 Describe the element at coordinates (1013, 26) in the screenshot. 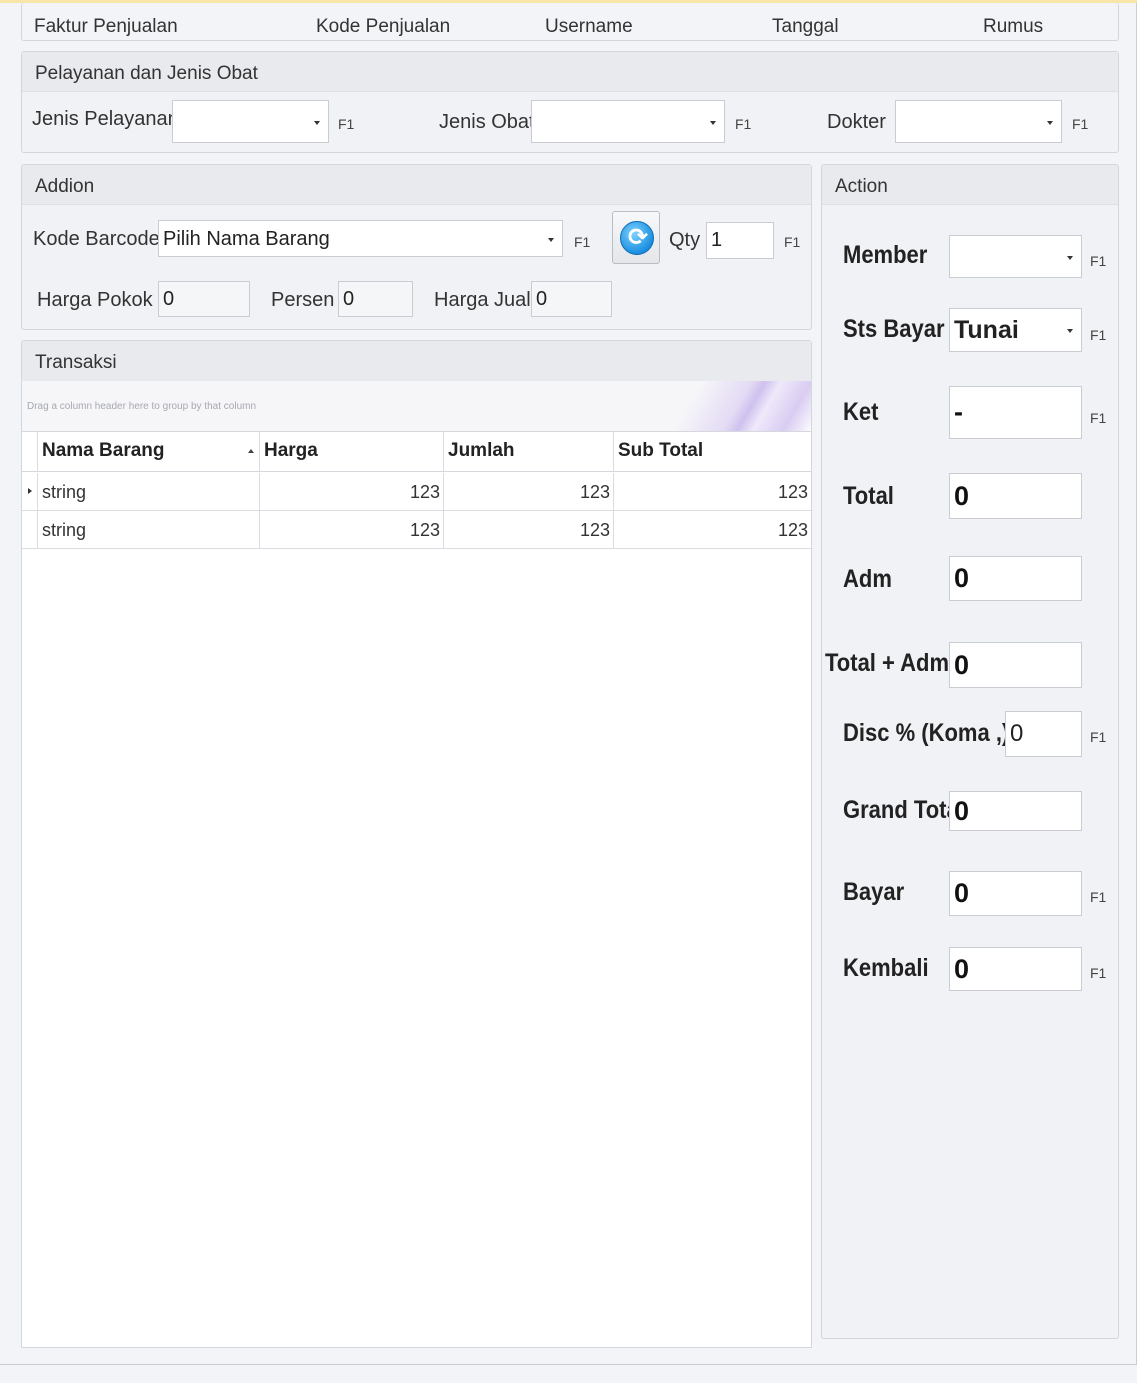

I see `rumus-label: Rumus` at that location.